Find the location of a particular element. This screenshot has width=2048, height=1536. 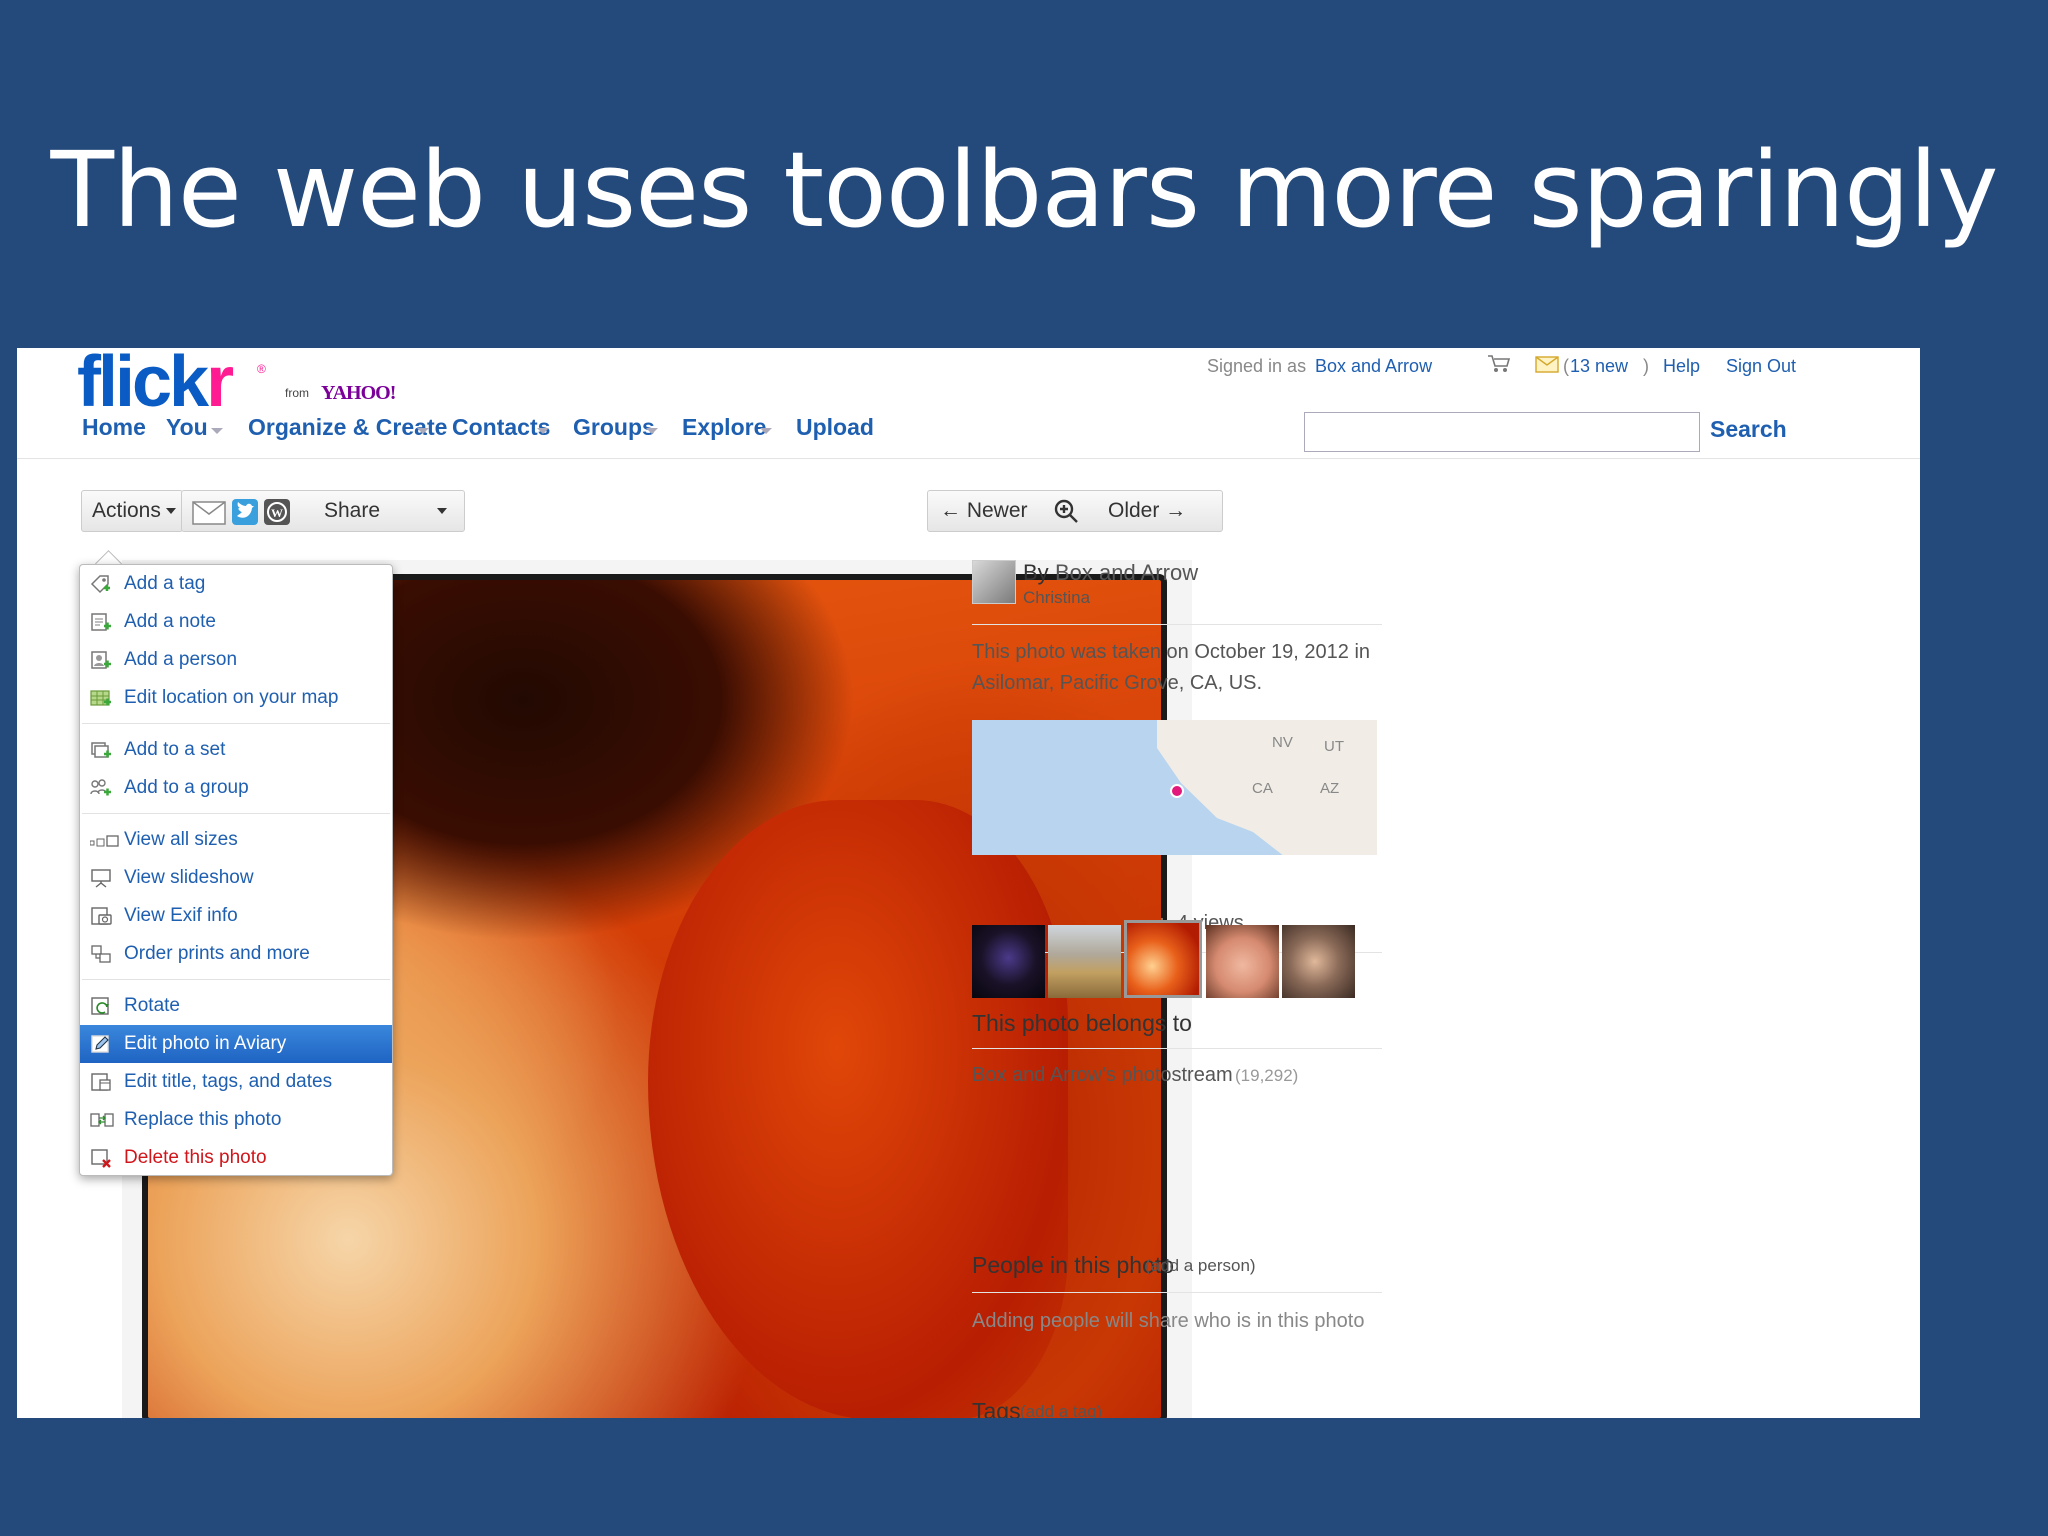

logo-registered: ® is located at coordinates (261, 369).